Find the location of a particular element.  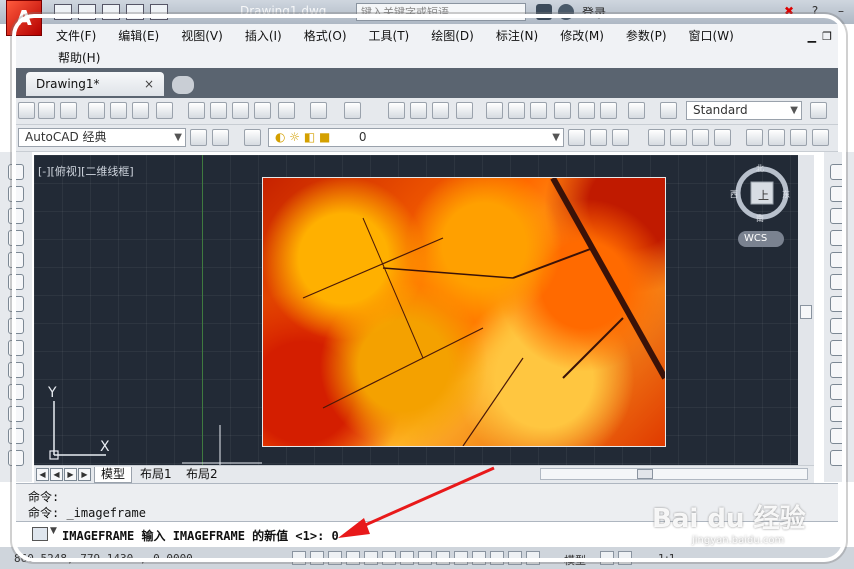

save-icon is located at coordinates (111, 12).